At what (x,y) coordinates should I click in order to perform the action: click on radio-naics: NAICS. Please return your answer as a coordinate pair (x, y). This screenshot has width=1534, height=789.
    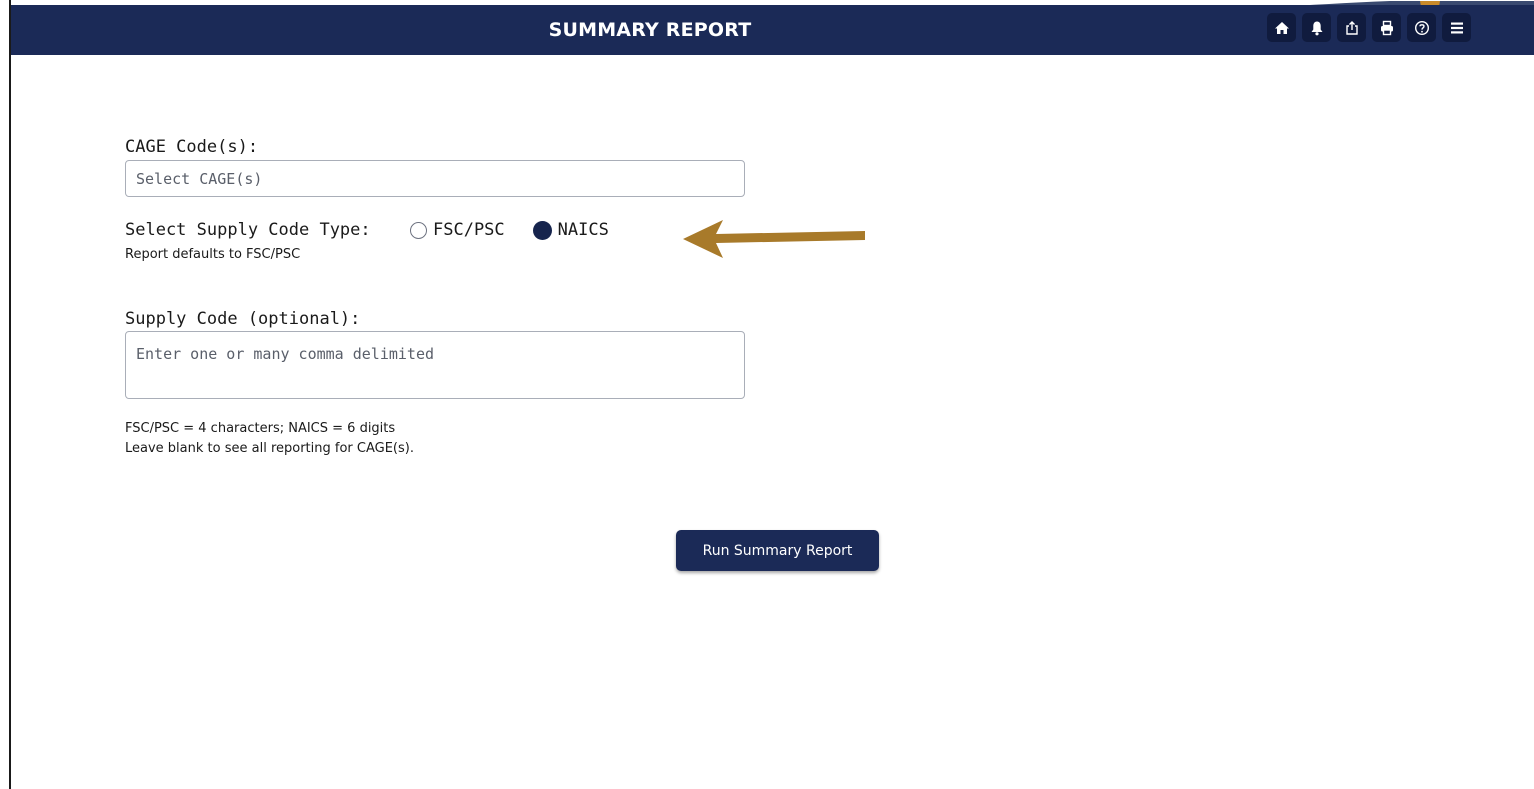
    Looking at the image, I should click on (570, 230).